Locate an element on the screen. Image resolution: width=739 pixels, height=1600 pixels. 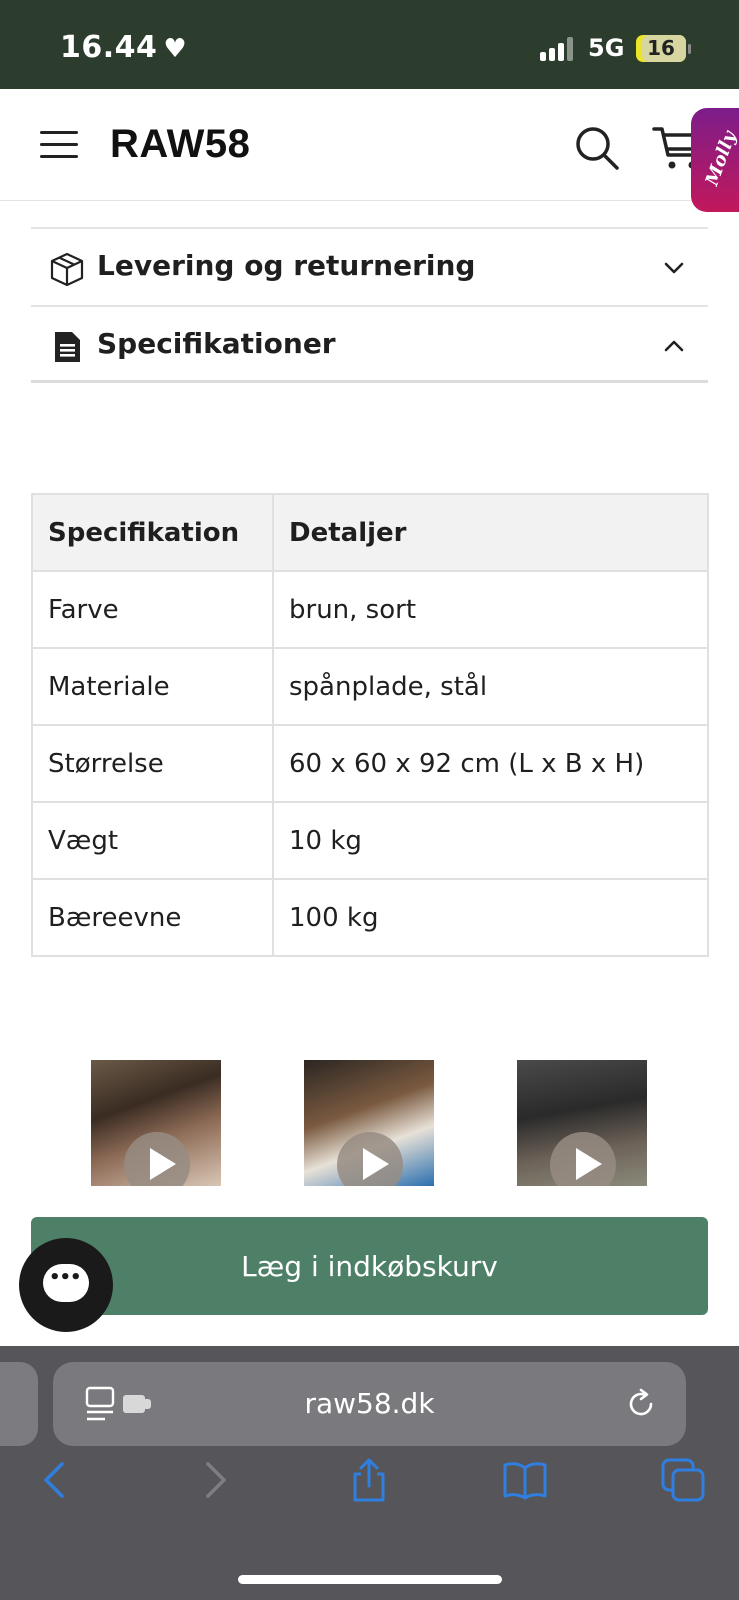
product-accordion: Levering og returnering Specifikationer is located at coordinates (369, 305).